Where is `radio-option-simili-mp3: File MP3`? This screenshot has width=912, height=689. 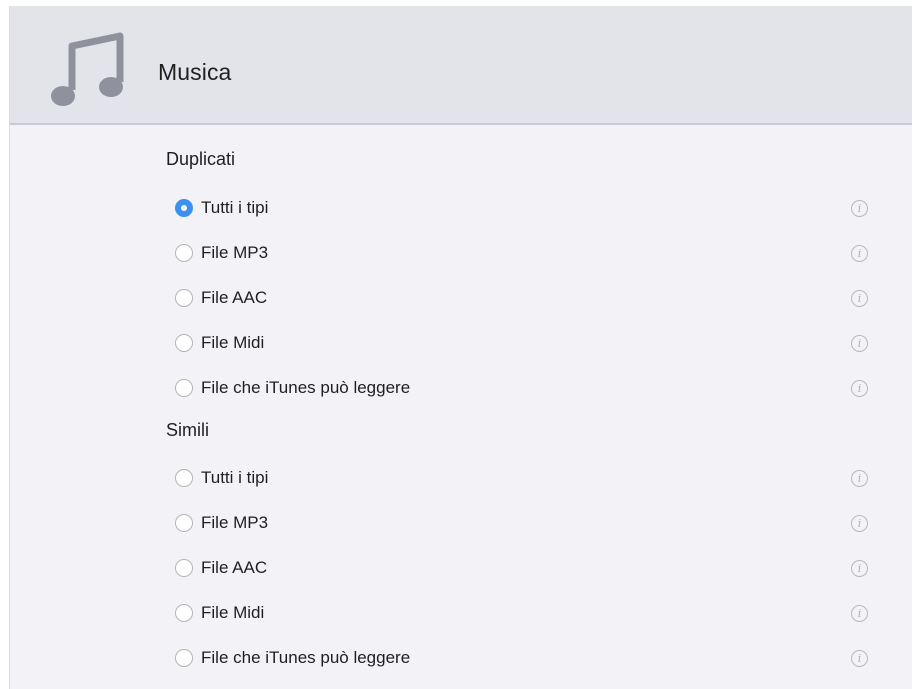 radio-option-simili-mp3: File MP3 is located at coordinates (221, 523).